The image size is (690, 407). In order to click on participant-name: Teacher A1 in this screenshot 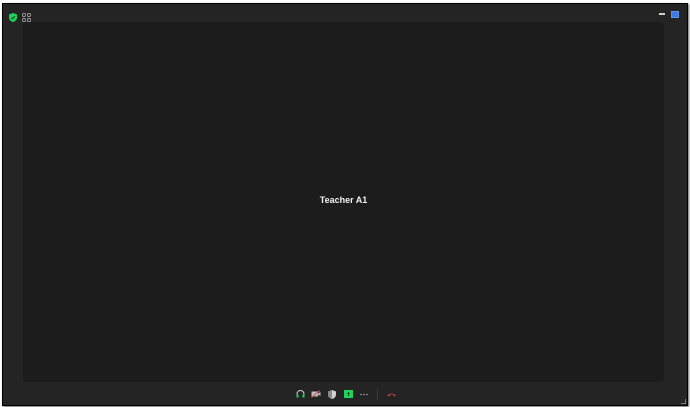, I will do `click(343, 200)`.